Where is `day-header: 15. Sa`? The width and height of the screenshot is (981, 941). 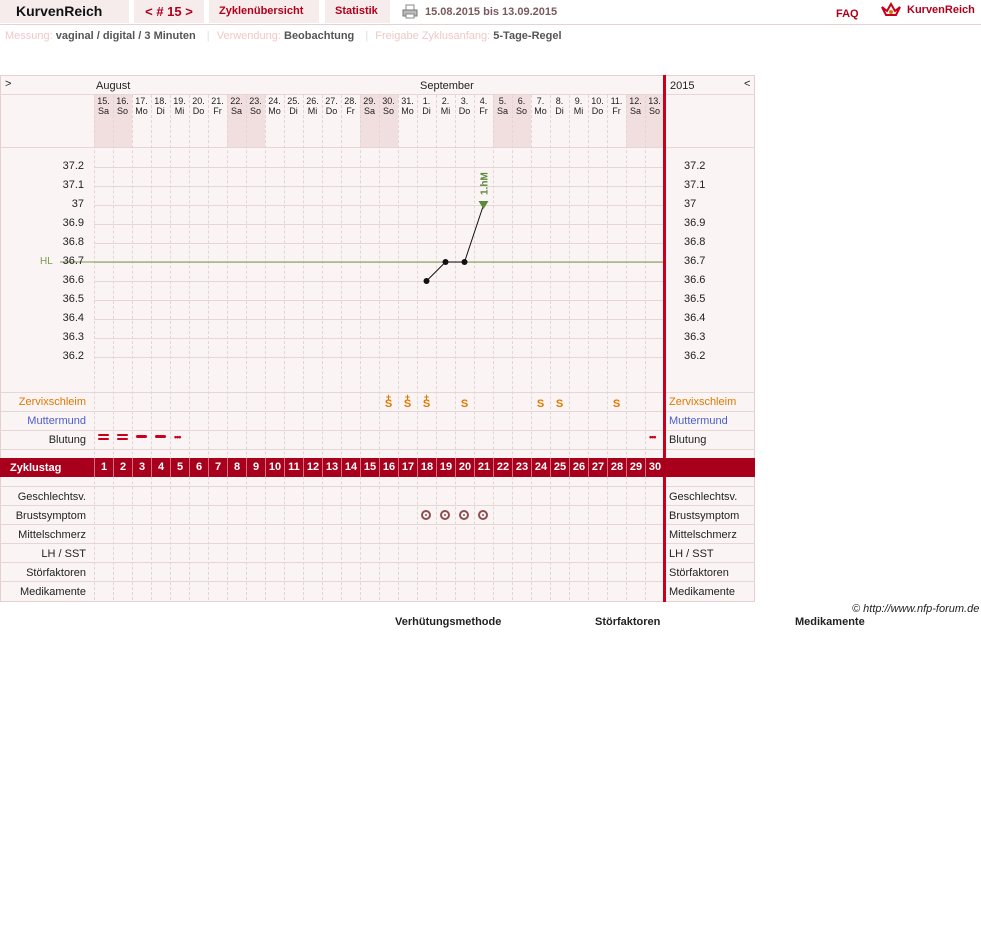
day-header: 15. Sa is located at coordinates (103, 106).